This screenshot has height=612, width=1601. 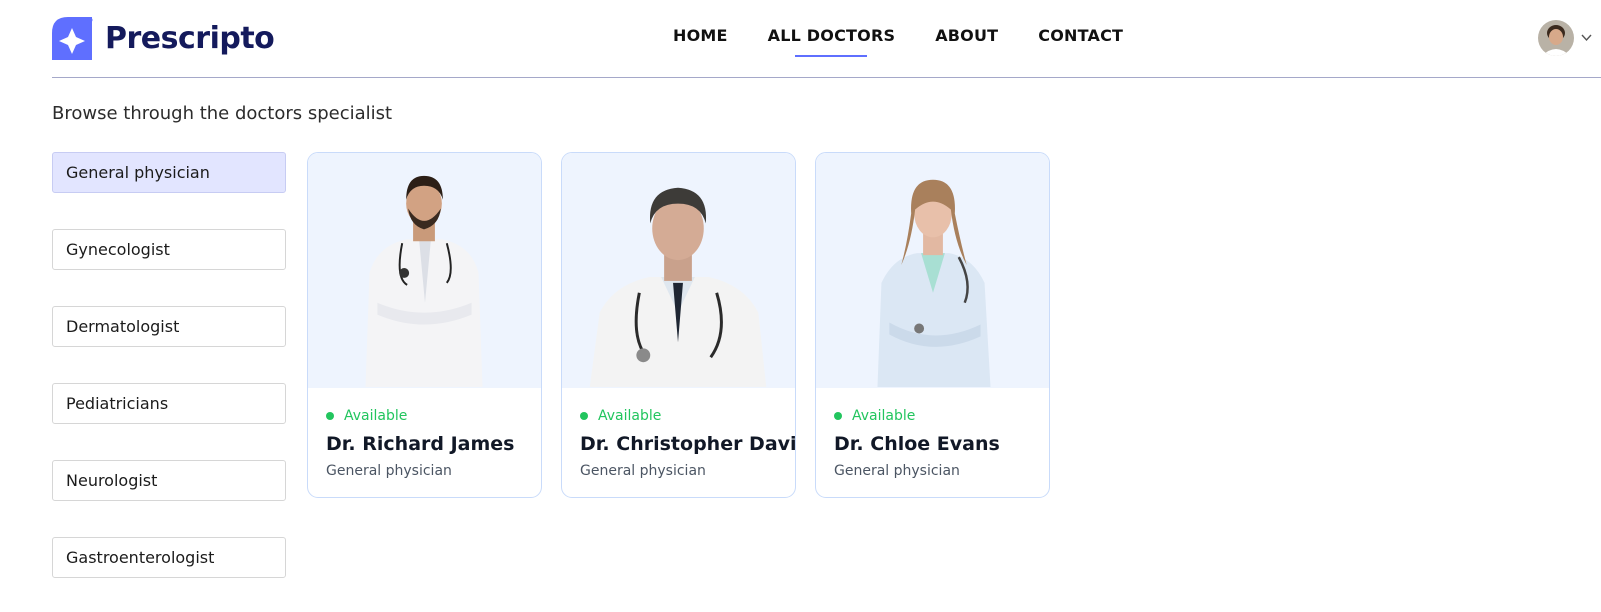 I want to click on nav-all-doctors: ALL DOCTORS, so click(x=832, y=35).